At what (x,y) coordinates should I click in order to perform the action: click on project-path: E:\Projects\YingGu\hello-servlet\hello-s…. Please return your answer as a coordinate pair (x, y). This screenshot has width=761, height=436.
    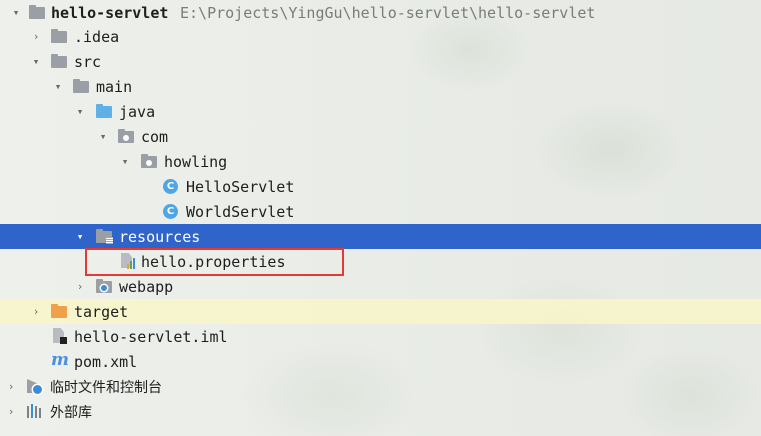
    Looking at the image, I should click on (388, 12).